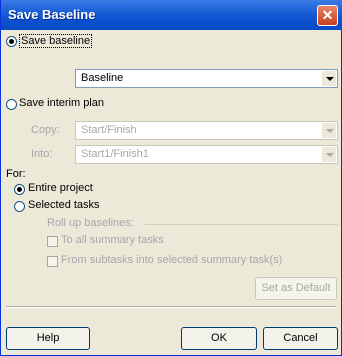 The width and height of the screenshot is (342, 356). I want to click on close-icon: ✕, so click(327, 15).